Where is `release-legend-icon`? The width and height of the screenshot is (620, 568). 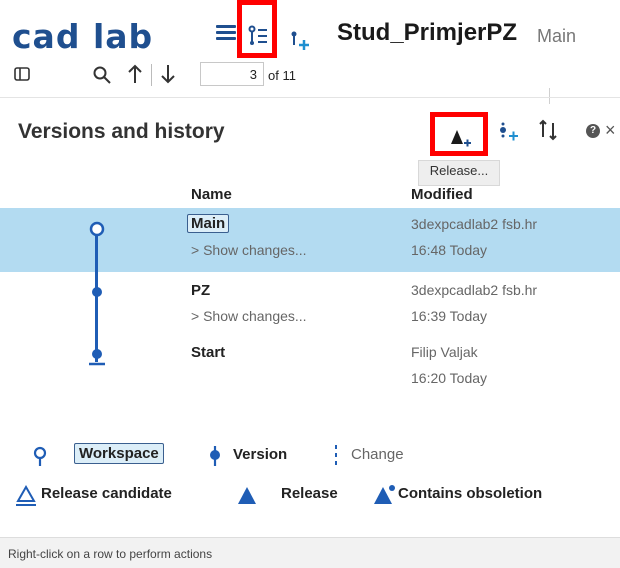
release-legend-icon is located at coordinates (247, 495).